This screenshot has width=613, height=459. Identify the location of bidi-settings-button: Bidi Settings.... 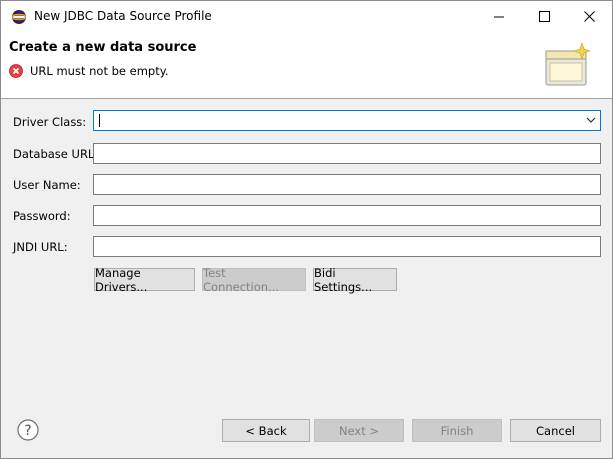
(355, 280).